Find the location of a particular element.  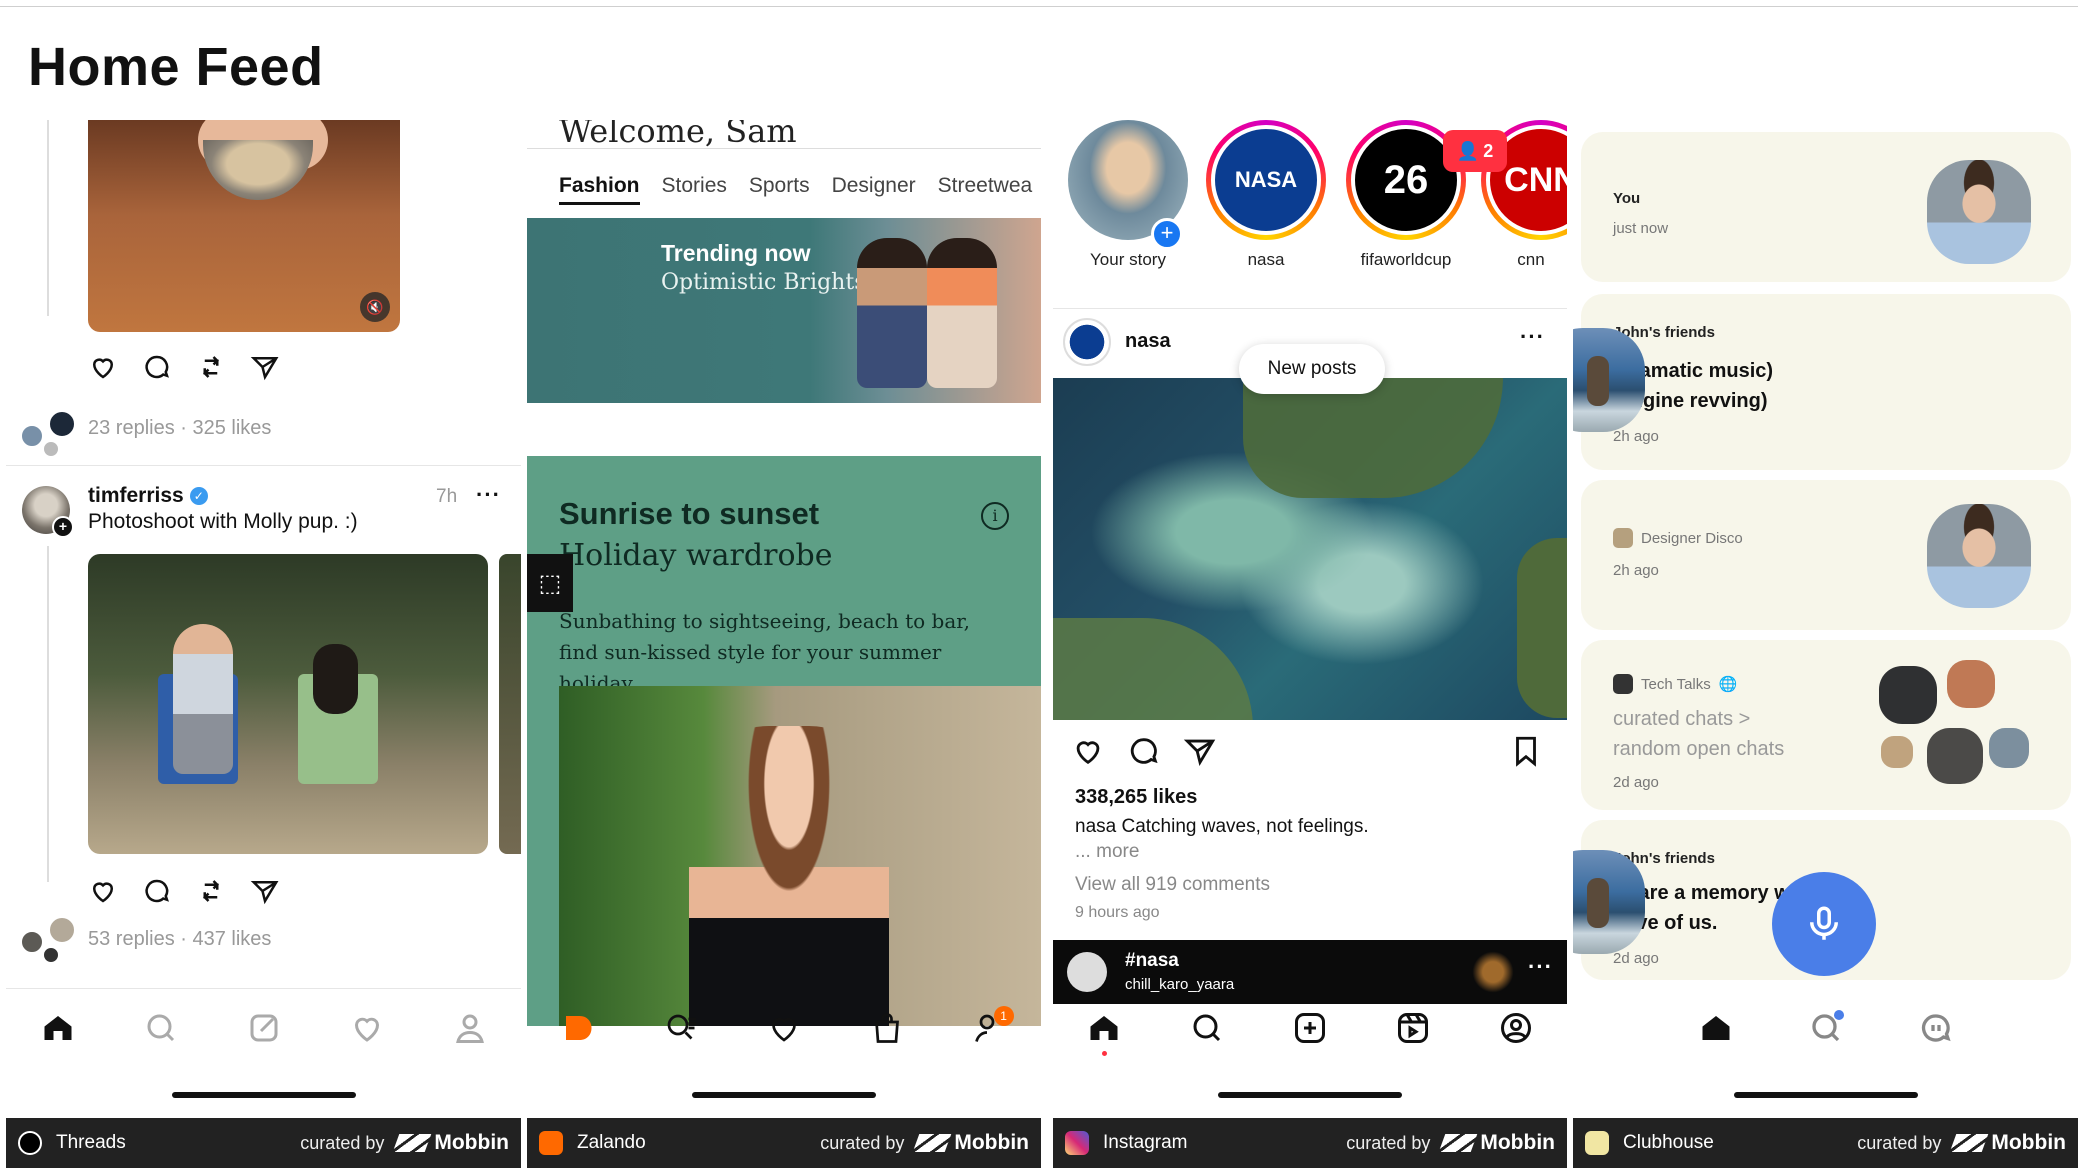

thread-line is located at coordinates (48, 714).